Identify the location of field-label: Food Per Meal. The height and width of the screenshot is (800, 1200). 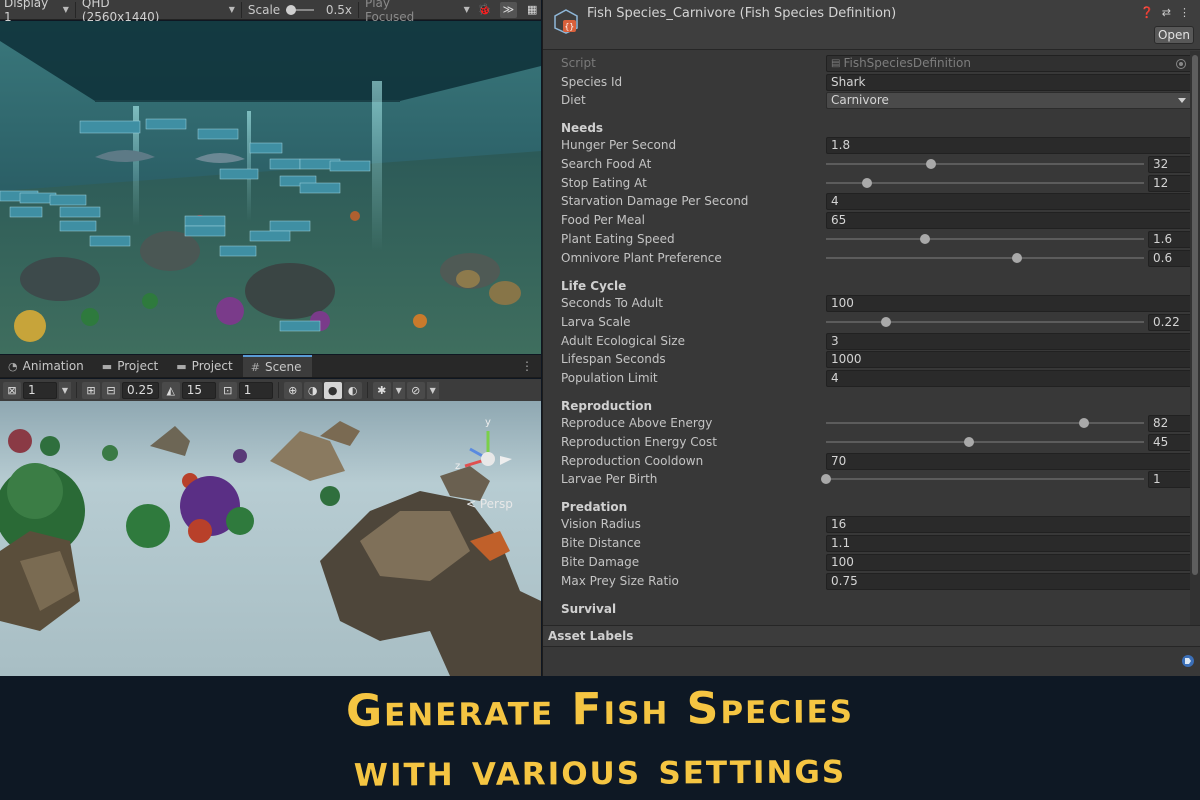
(603, 220).